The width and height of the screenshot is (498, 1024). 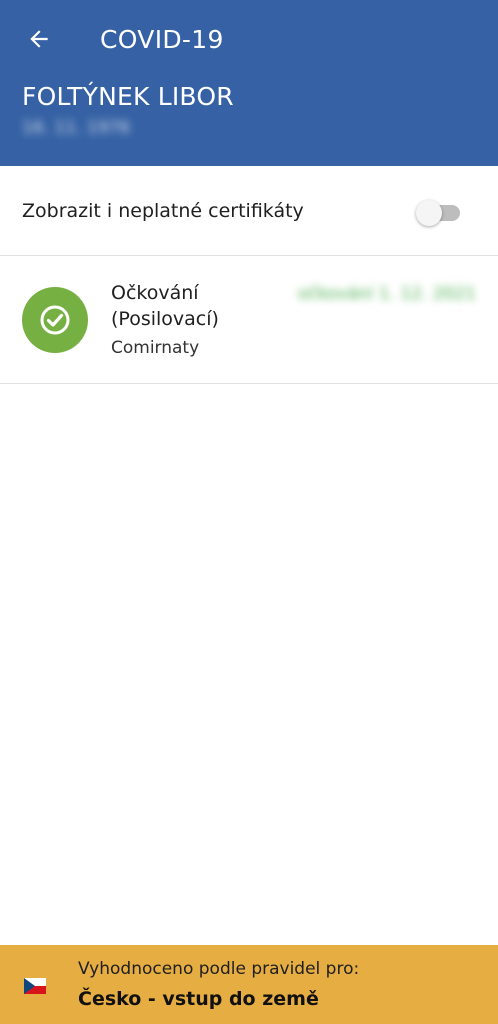 What do you see at coordinates (35, 986) in the screenshot?
I see `czech-flag-icon` at bounding box center [35, 986].